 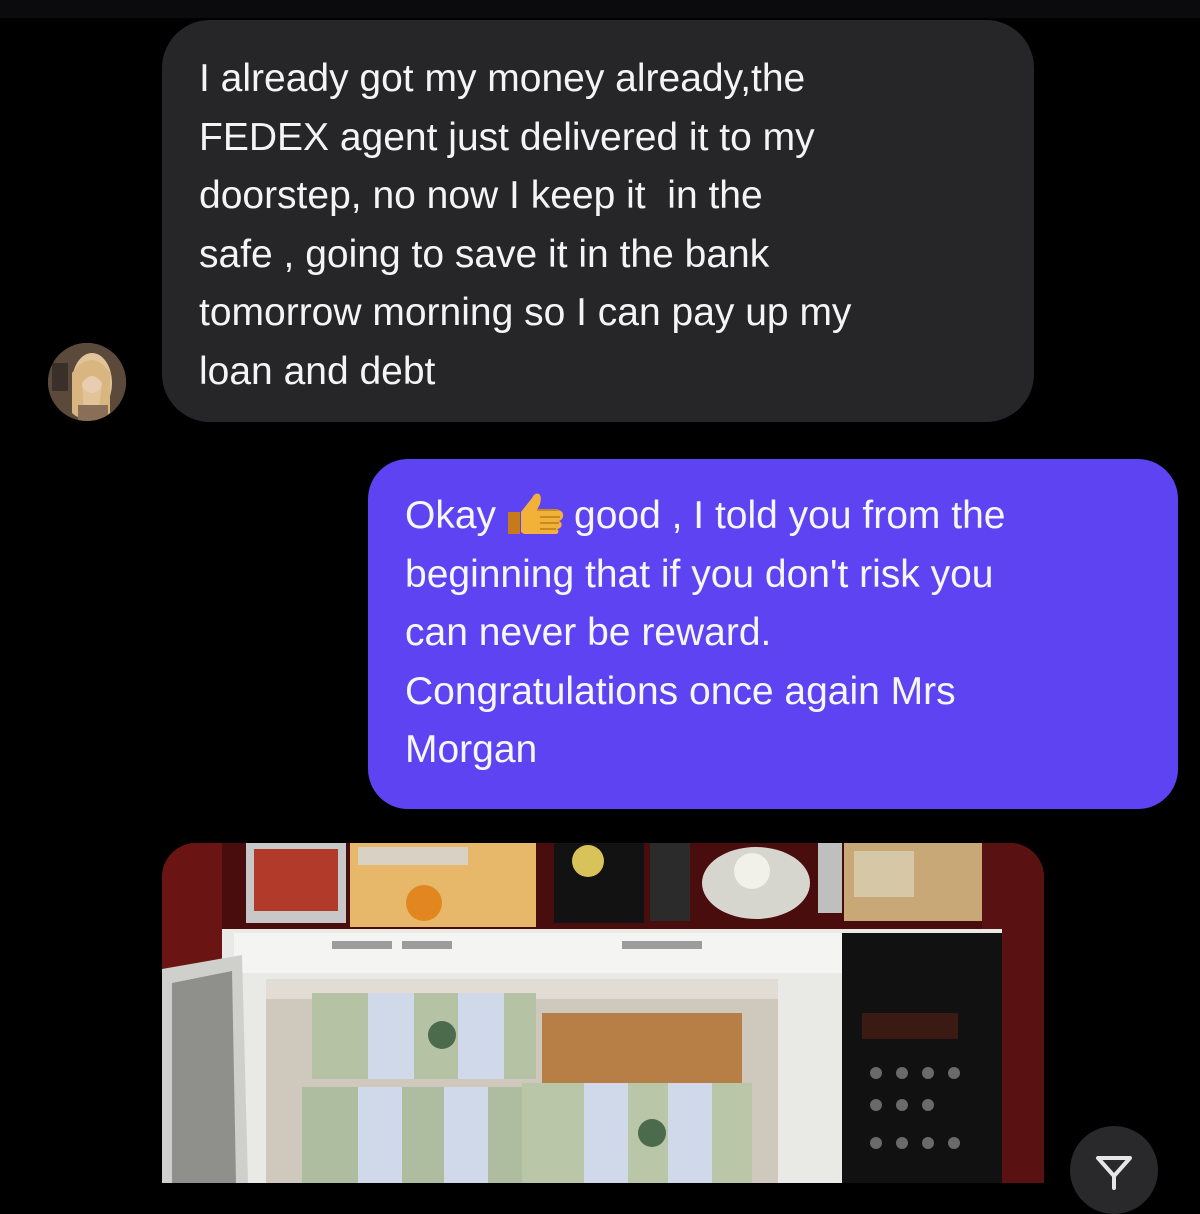 What do you see at coordinates (451, 515) in the screenshot?
I see `message-text-okay: Okay` at bounding box center [451, 515].